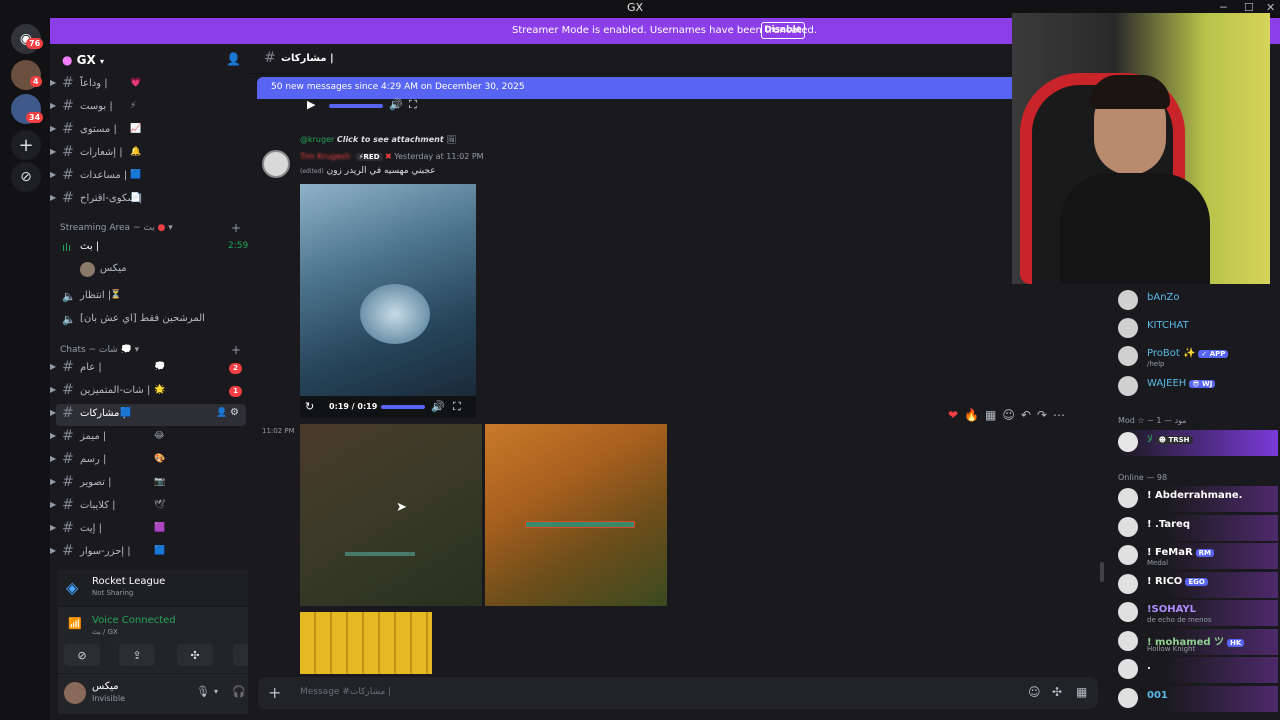  Describe the element at coordinates (1198, 698) in the screenshot. I see `member-item: 001` at that location.